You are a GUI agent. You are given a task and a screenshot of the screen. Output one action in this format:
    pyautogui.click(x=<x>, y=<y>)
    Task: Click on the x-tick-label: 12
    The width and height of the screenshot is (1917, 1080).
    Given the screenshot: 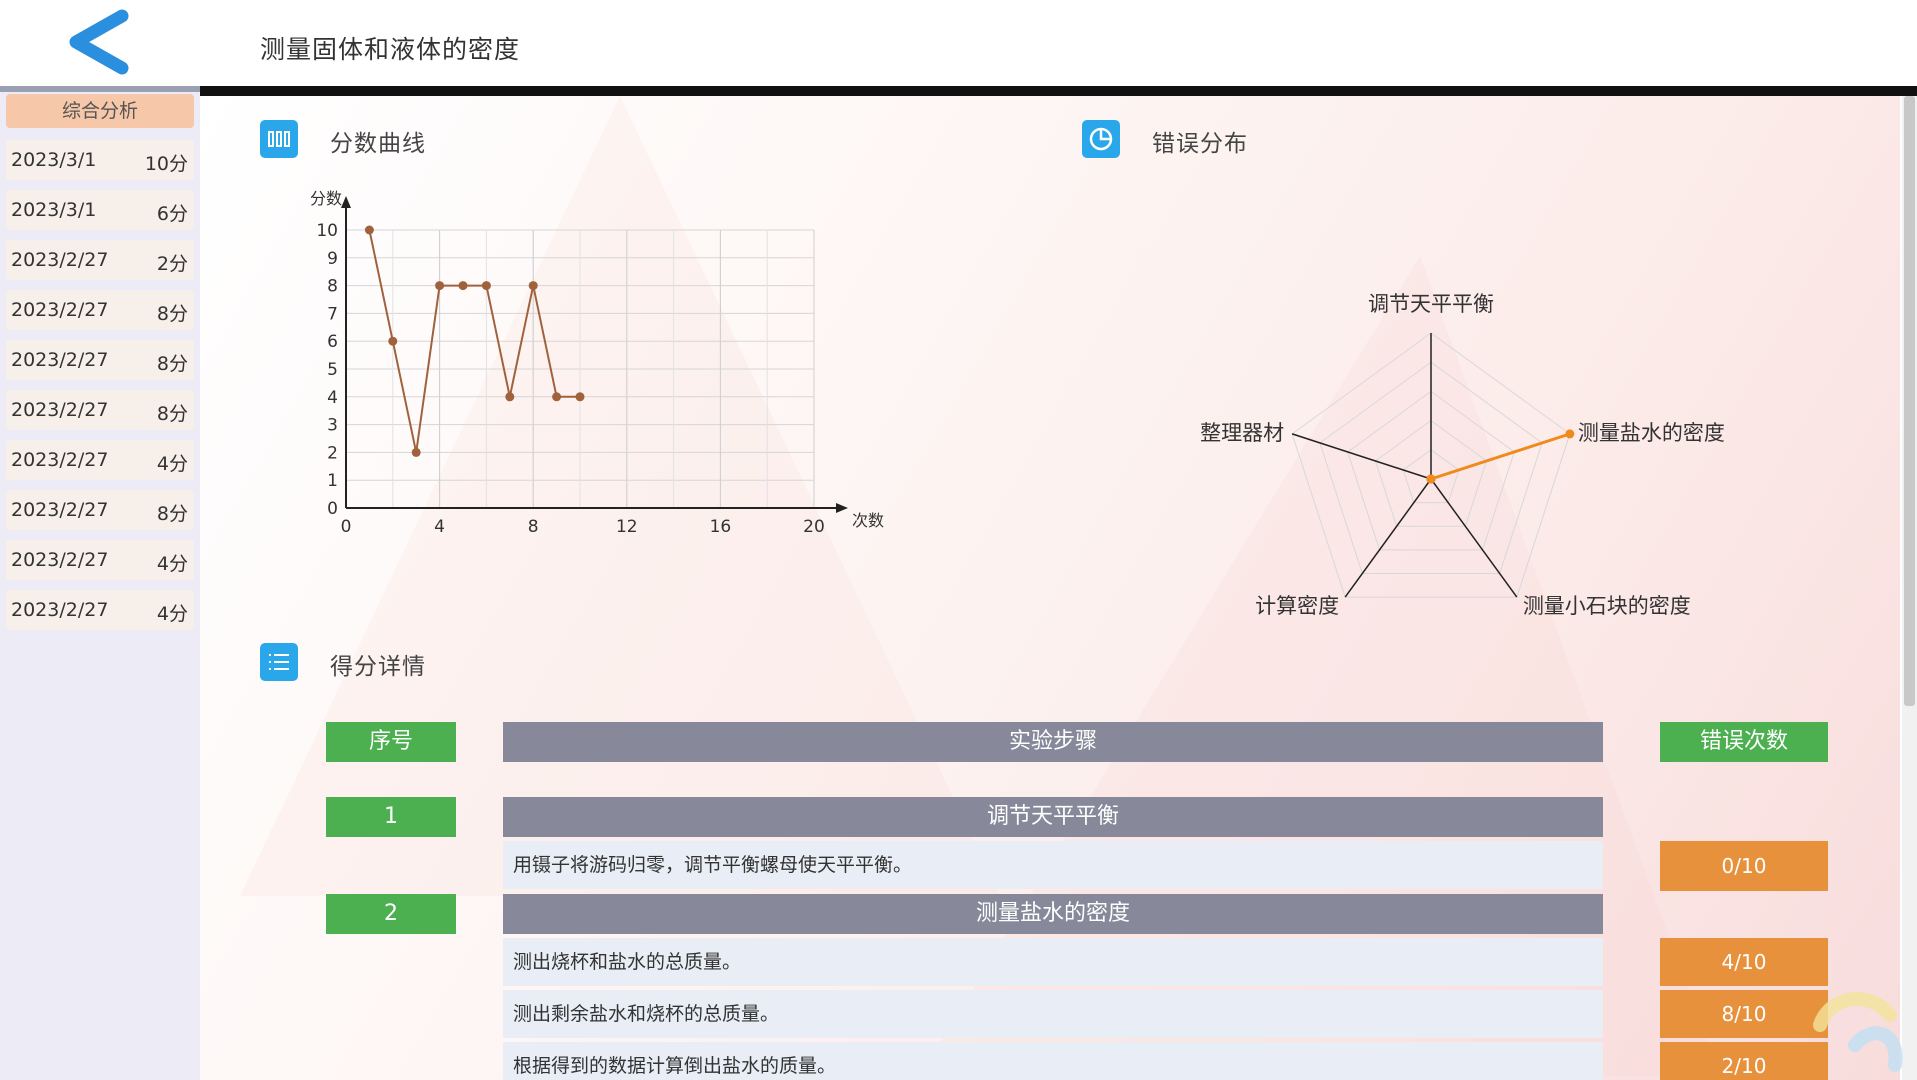 What is the action you would take?
    pyautogui.click(x=627, y=527)
    